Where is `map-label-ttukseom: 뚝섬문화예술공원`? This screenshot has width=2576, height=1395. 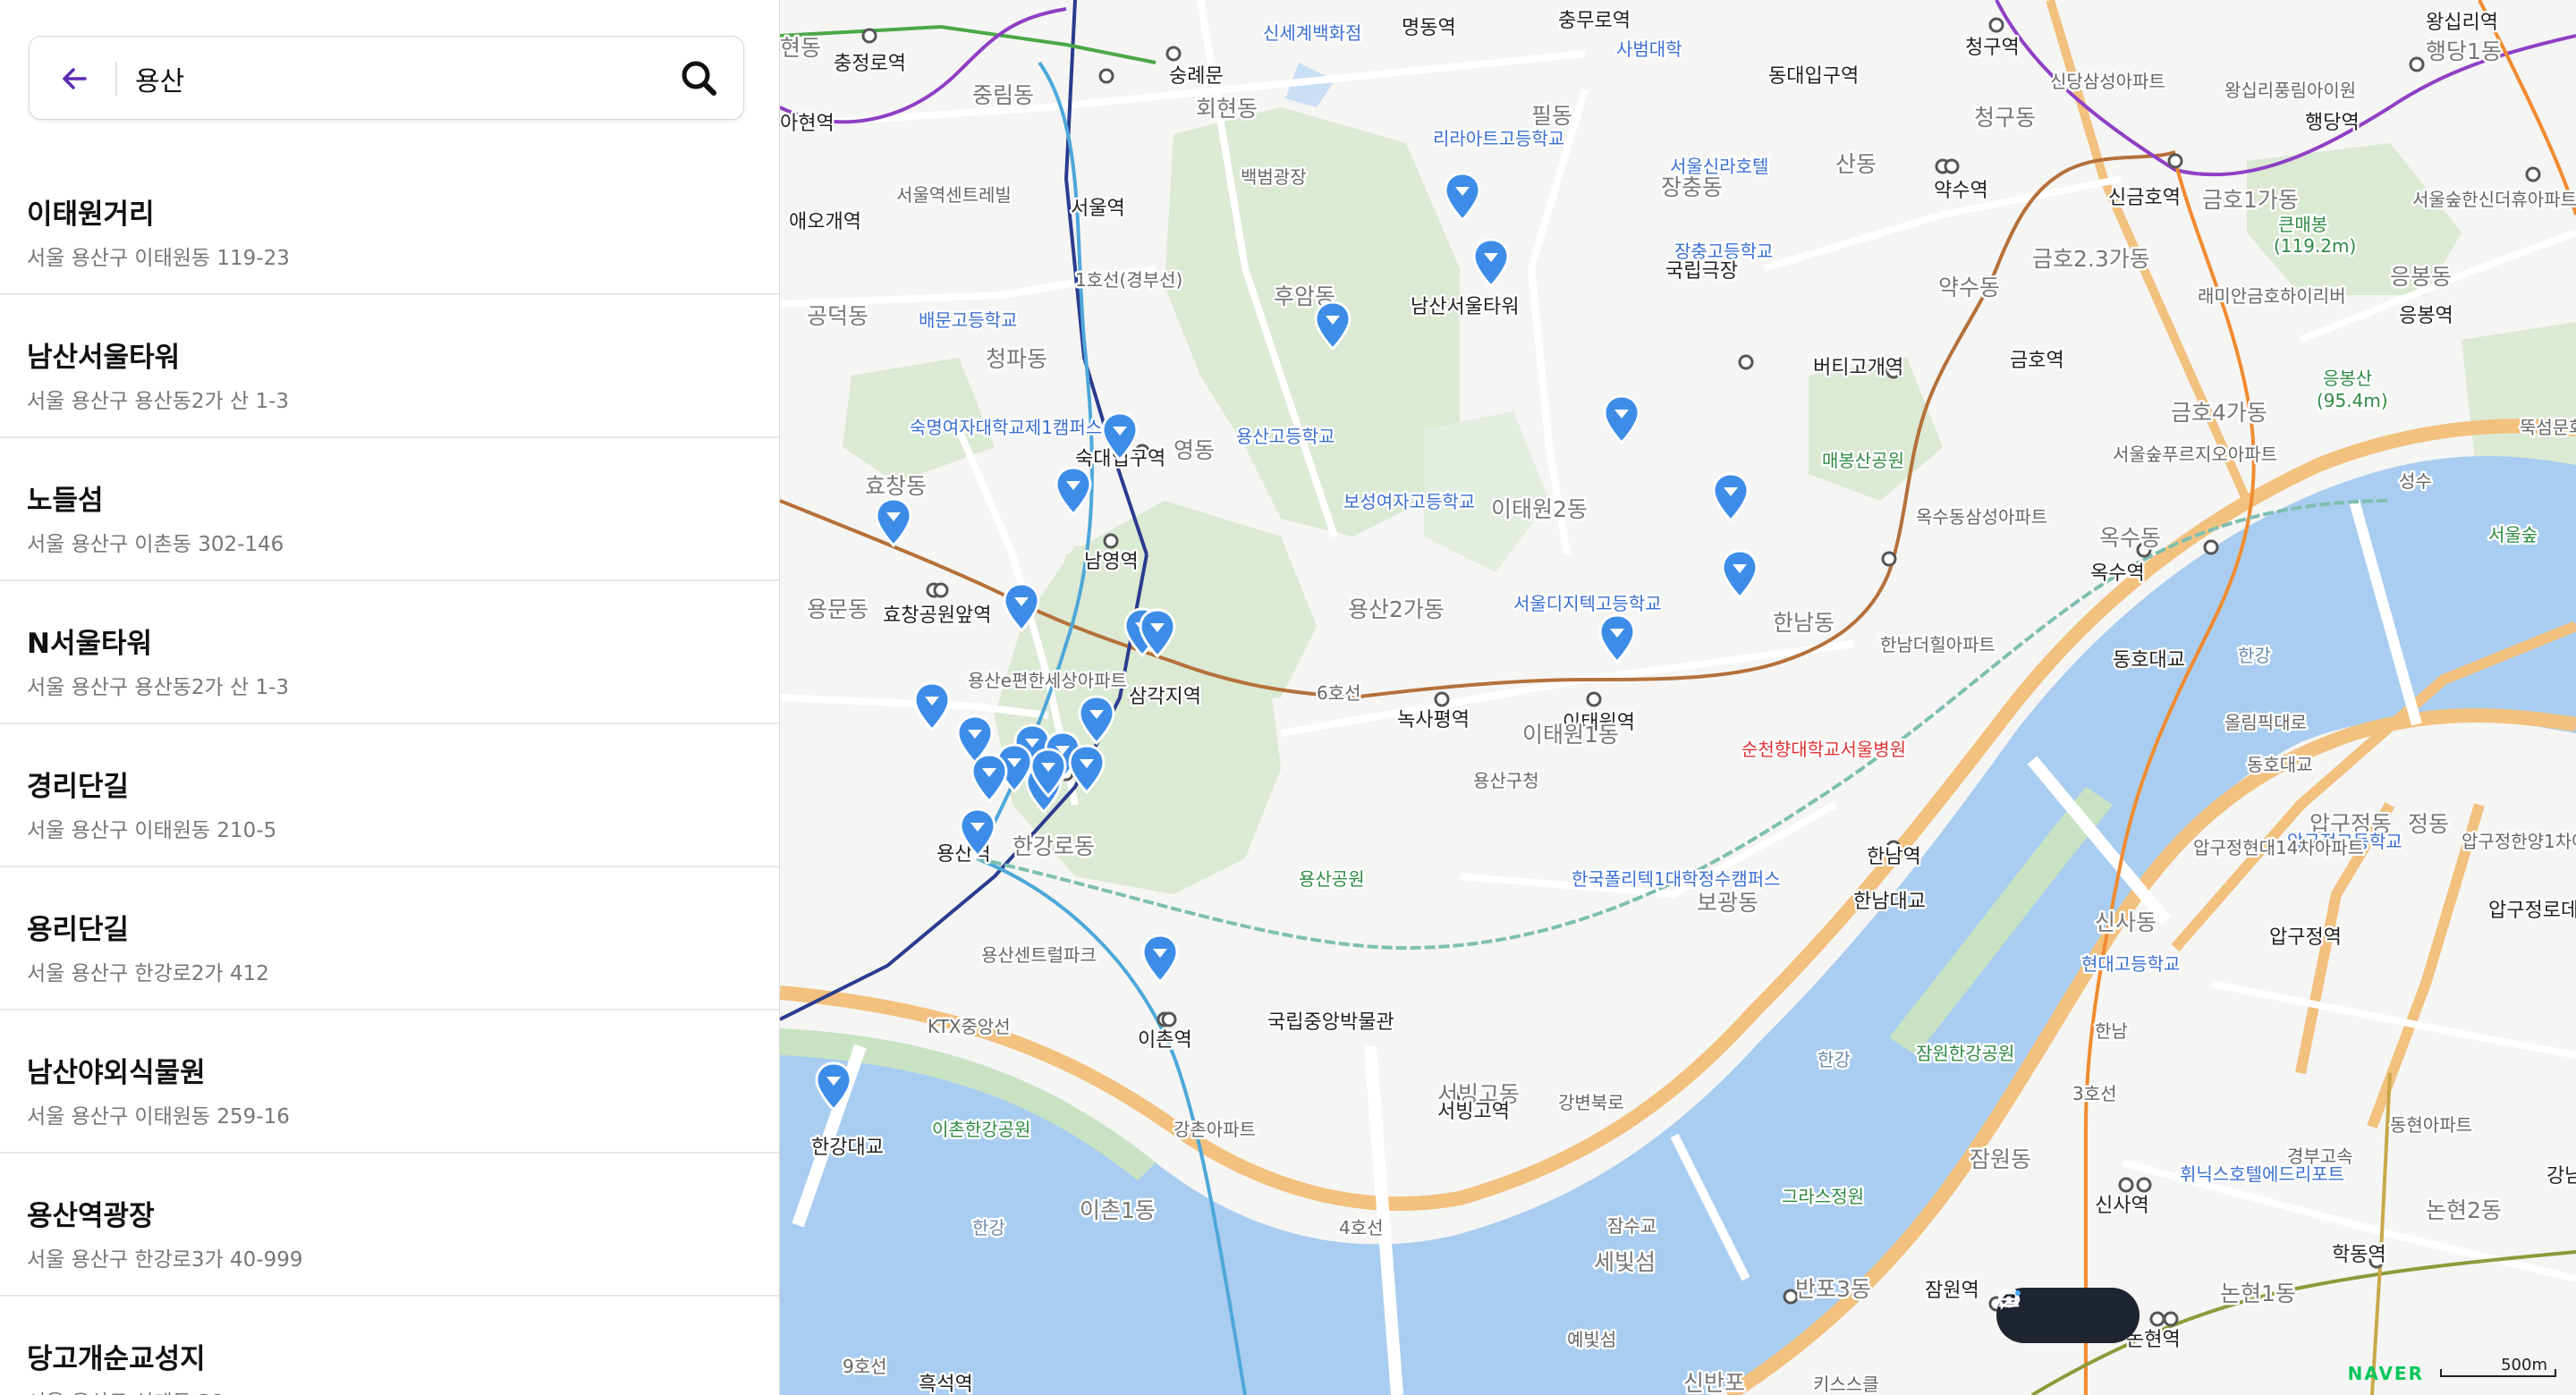
map-label-ttukseom: 뚝섬문화예술공원 is located at coordinates (2548, 427).